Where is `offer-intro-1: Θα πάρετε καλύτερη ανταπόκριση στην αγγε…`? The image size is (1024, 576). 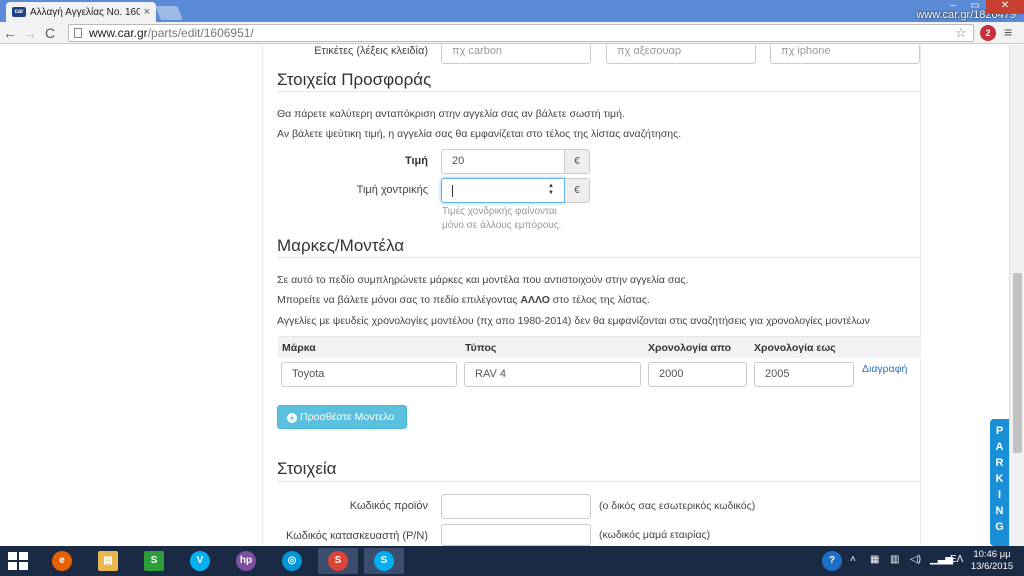
offer-intro-1: Θα πάρετε καλύτερη ανταπόκριση στην αγγε… is located at coordinates (451, 114).